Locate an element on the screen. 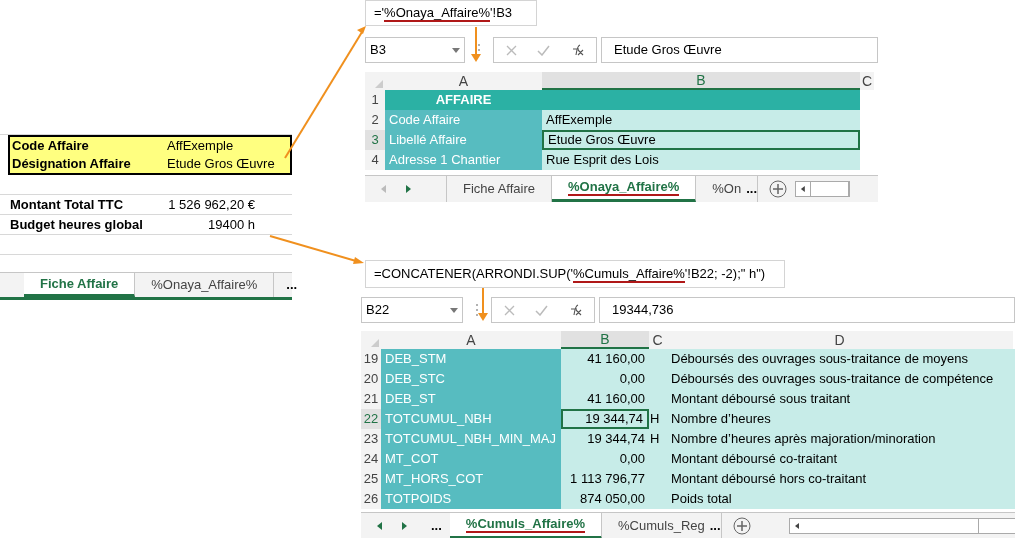 The height and width of the screenshot is (538, 1015). formula-field: Etude Gros Œuvre is located at coordinates (739, 50).